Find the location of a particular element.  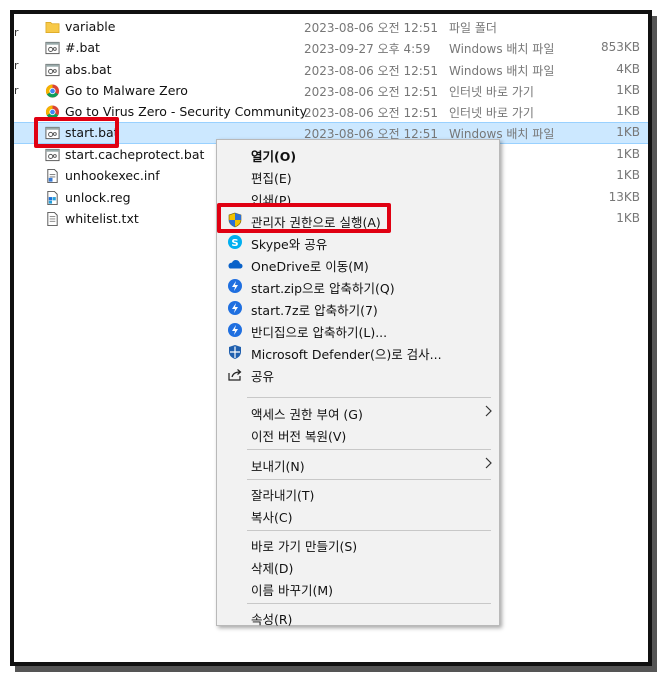

menu-label: OneDrive로 이동(M) is located at coordinates (310, 266).